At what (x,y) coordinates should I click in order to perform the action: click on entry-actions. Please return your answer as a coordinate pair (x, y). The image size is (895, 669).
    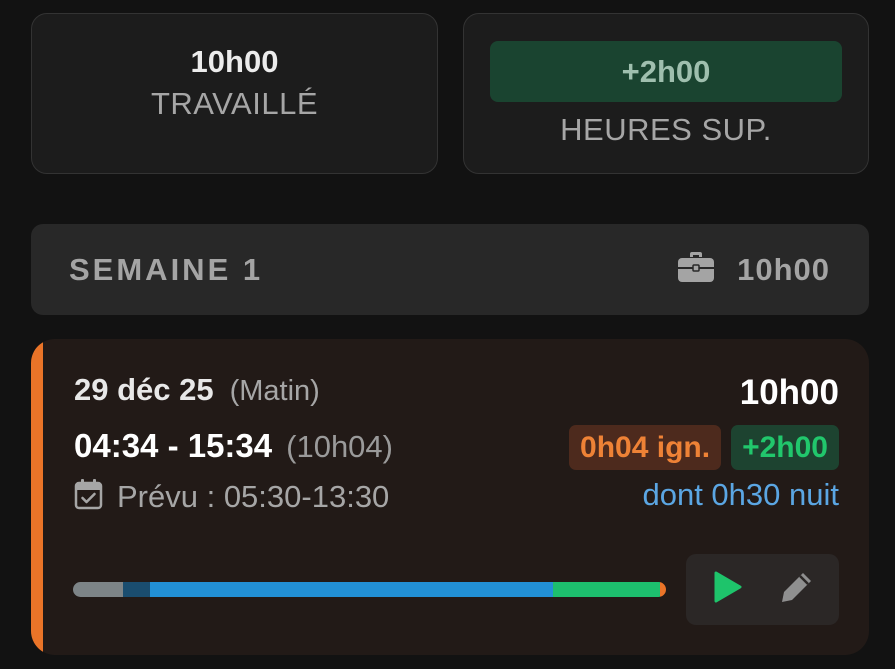
    Looking at the image, I should click on (762, 589).